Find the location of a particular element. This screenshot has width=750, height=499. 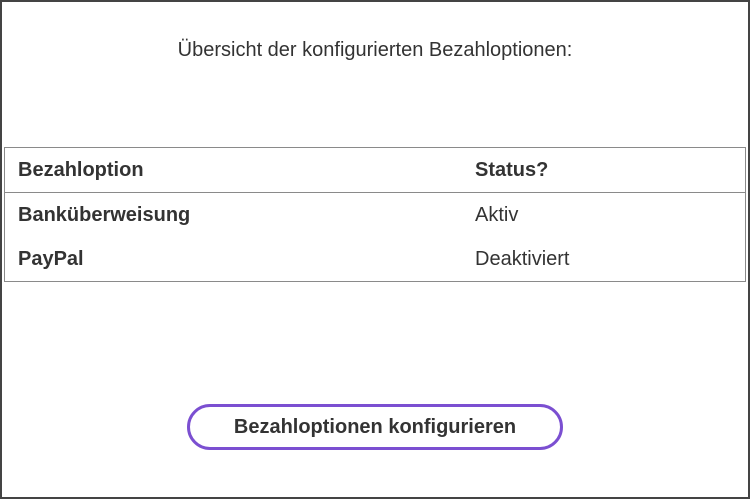

column-header-option: Bezahloption is located at coordinates (81, 169).